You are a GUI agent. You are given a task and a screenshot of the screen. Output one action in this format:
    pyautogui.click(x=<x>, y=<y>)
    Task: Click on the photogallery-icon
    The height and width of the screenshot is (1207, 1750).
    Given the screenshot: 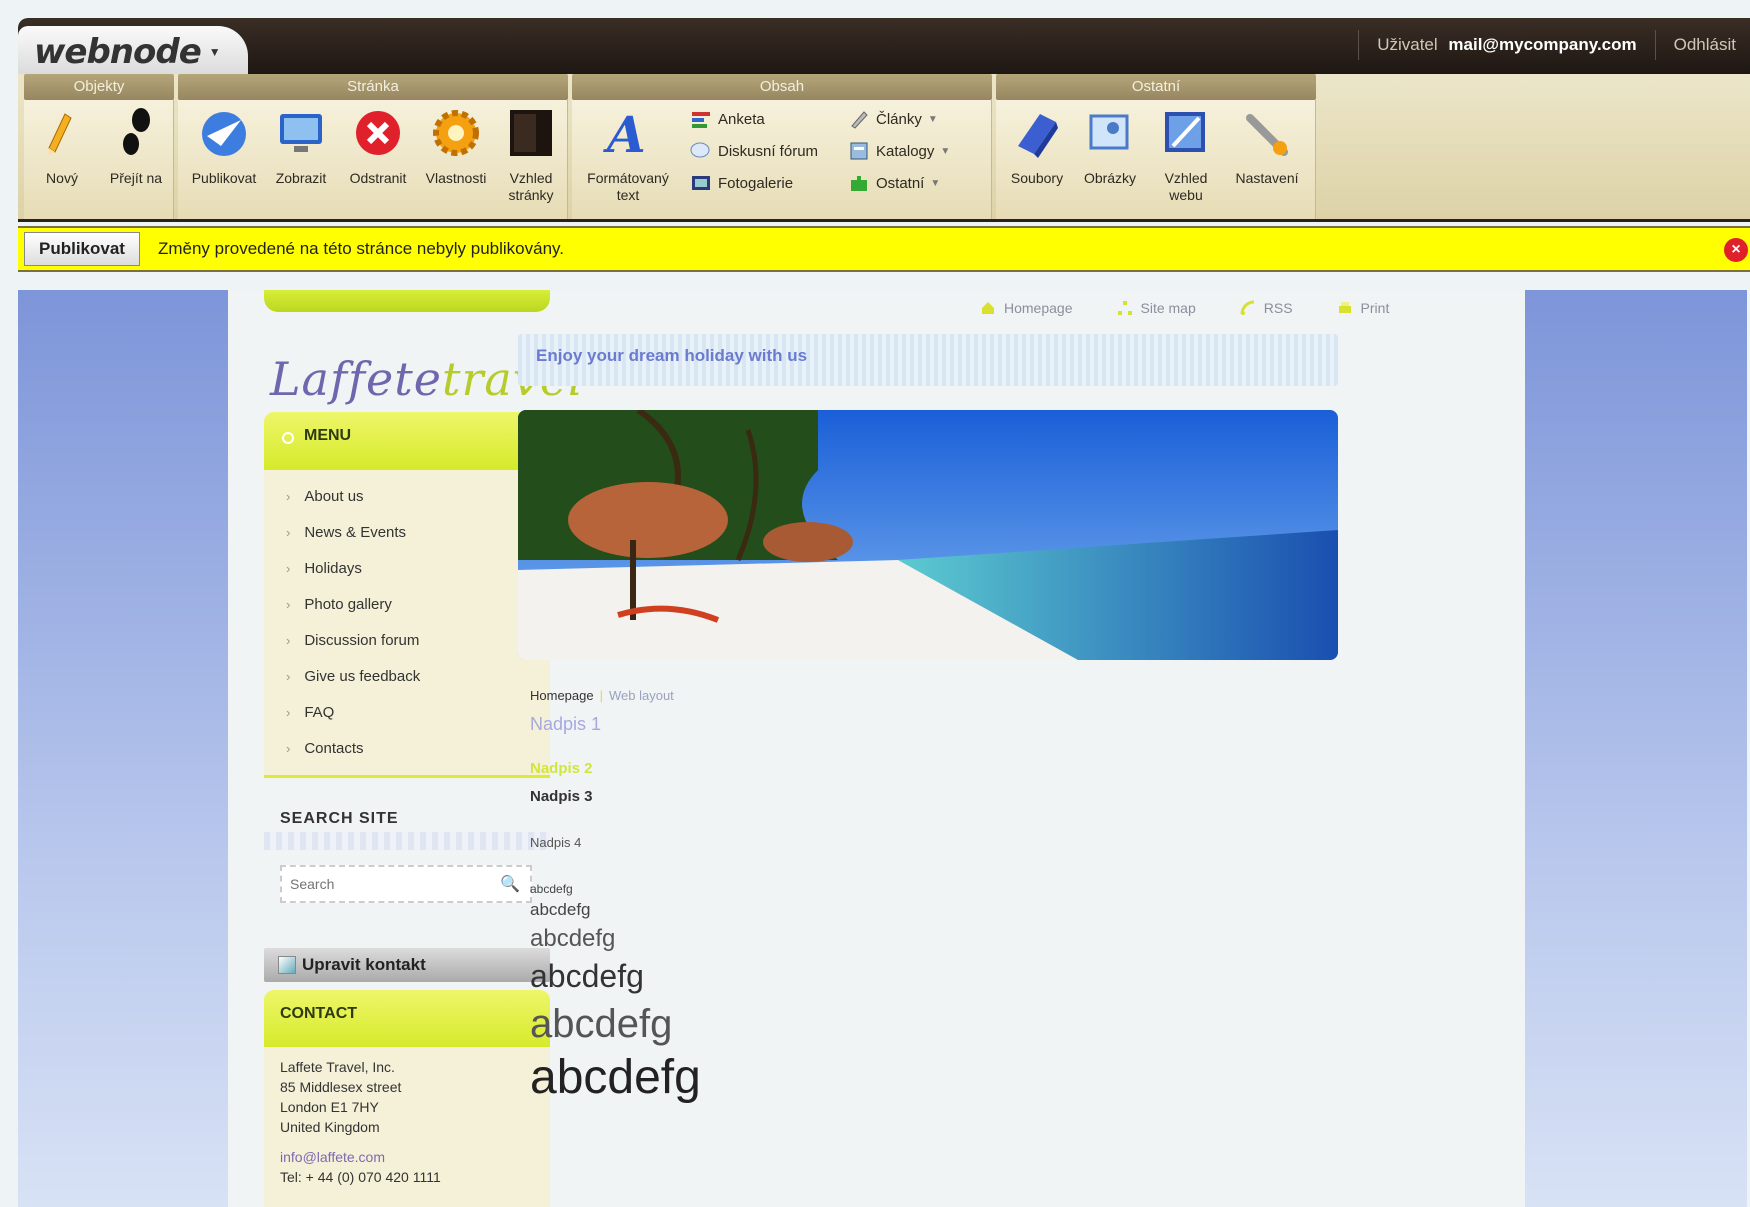 What is the action you would take?
    pyautogui.click(x=701, y=183)
    